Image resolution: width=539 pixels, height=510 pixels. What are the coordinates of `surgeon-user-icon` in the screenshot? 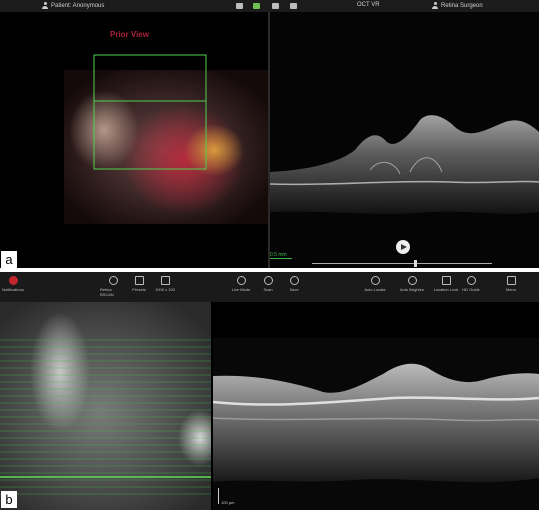 It's located at (435, 5).